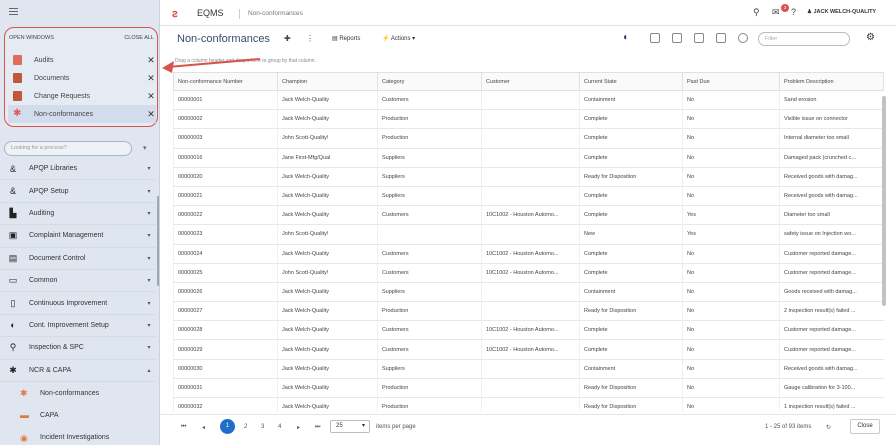 This screenshot has width=896, height=445. Describe the element at coordinates (841, 12) in the screenshot. I see `user-menu: ♟ JACK WELCH-QUALITY` at that location.